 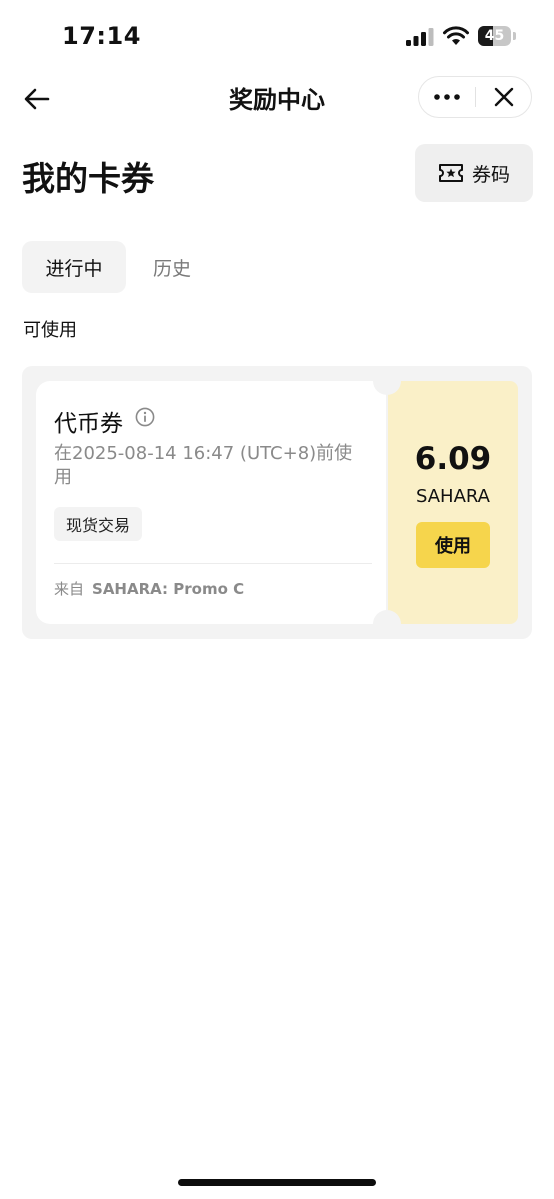 What do you see at coordinates (88, 424) in the screenshot?
I see `coupon-title: 代币券` at bounding box center [88, 424].